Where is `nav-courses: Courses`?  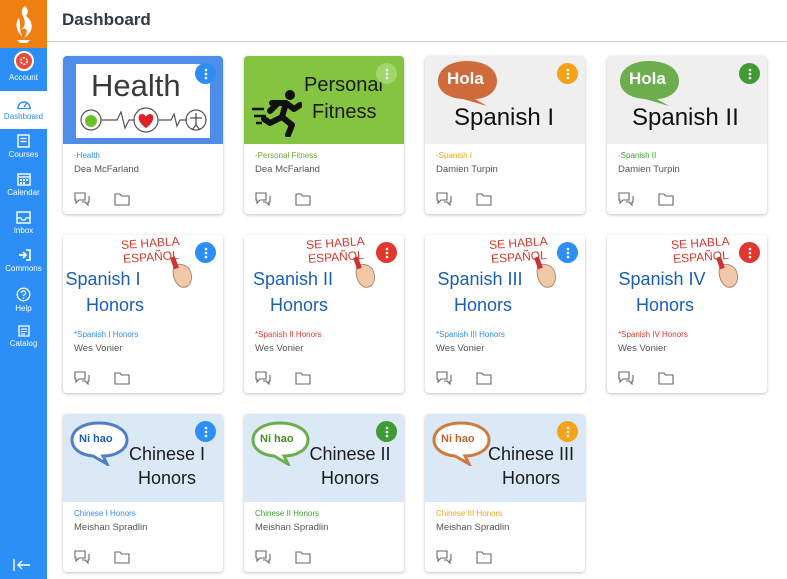
nav-courses: Courses is located at coordinates (23, 151).